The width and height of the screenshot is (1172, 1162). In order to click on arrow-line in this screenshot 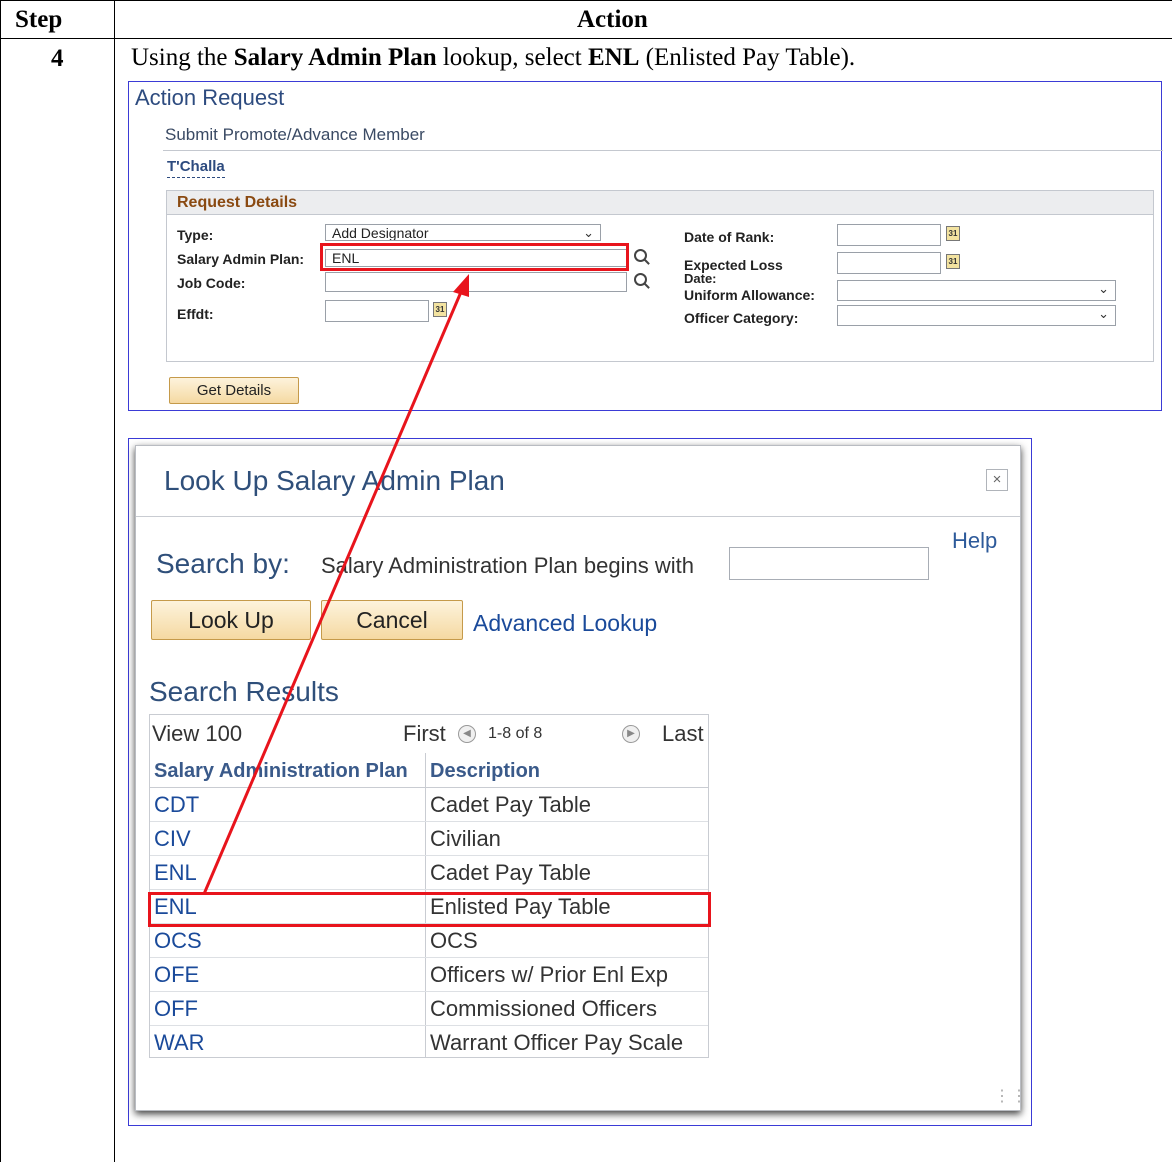, I will do `click(332, 593)`.